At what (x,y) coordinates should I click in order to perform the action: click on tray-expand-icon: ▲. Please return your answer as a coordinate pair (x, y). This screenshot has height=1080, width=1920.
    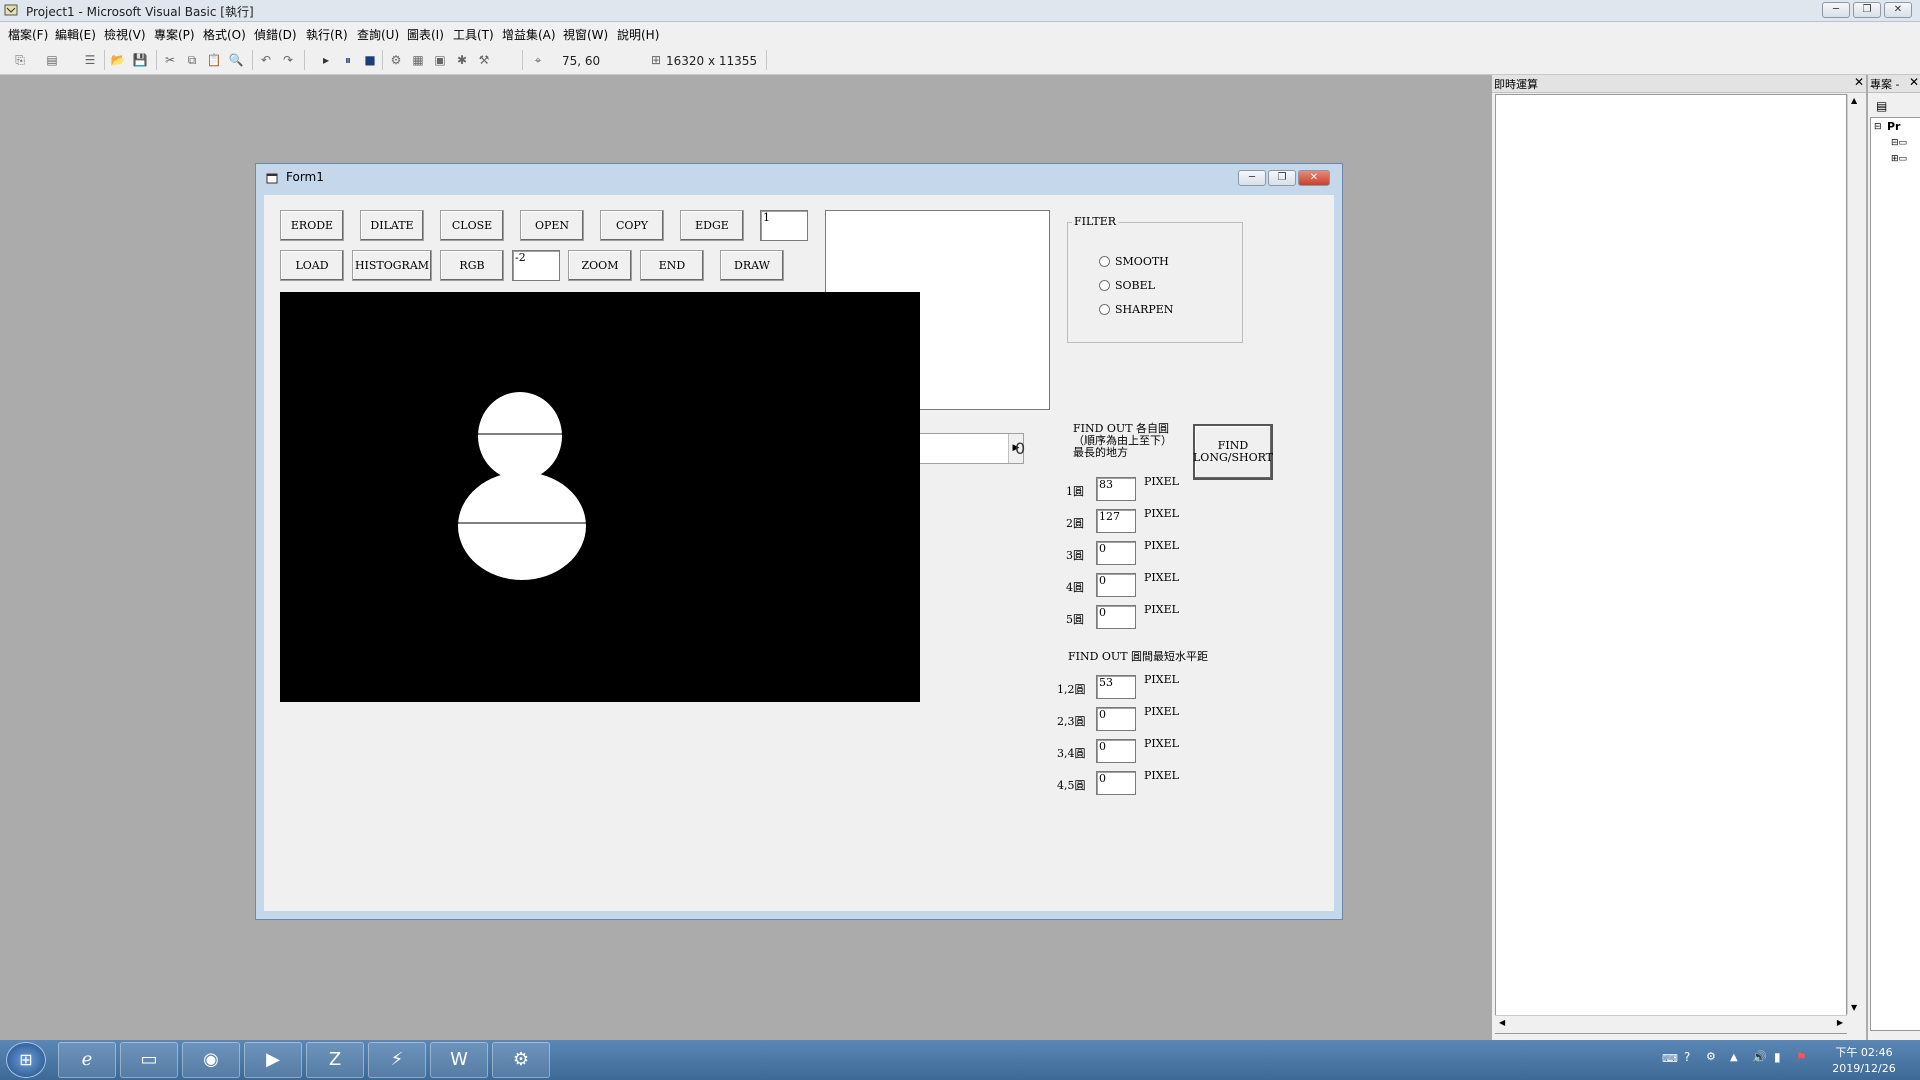
    Looking at the image, I should click on (1734, 1057).